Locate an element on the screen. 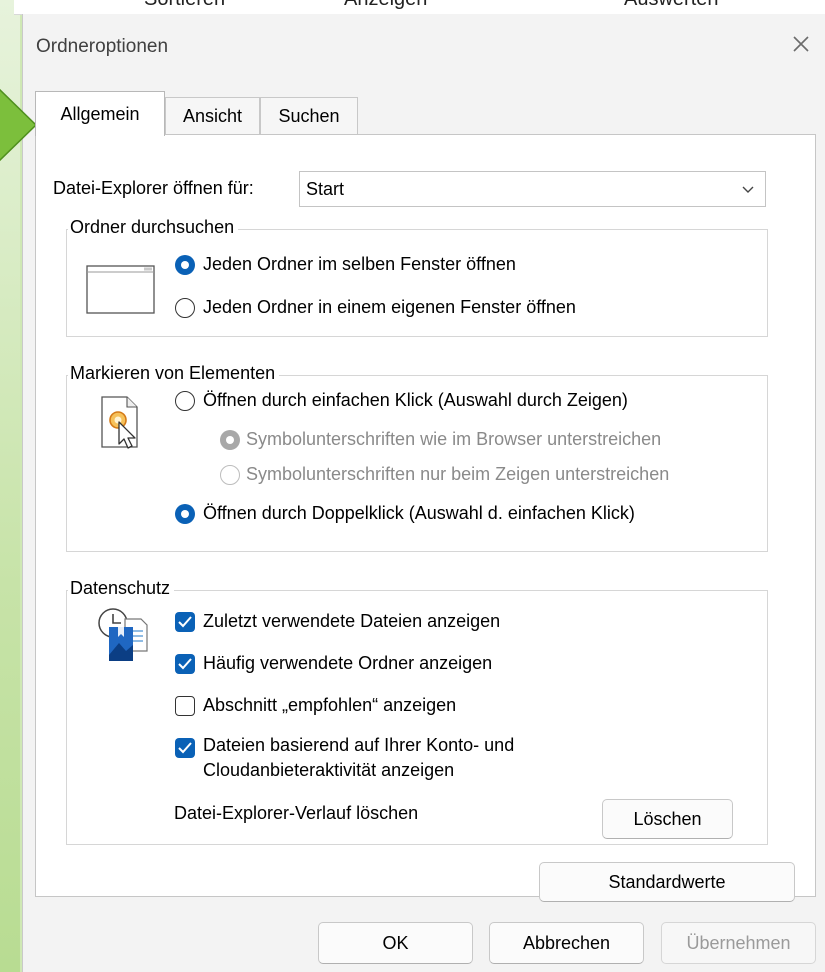 The width and height of the screenshot is (825, 972). checkbox-frequent-folders is located at coordinates (185, 664).